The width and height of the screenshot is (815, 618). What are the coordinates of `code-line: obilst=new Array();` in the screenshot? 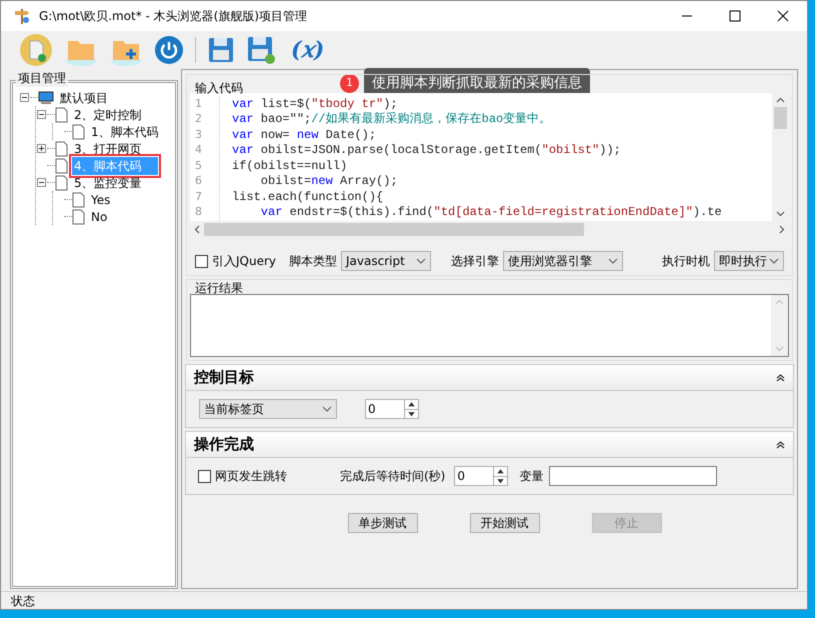 It's located at (329, 181).